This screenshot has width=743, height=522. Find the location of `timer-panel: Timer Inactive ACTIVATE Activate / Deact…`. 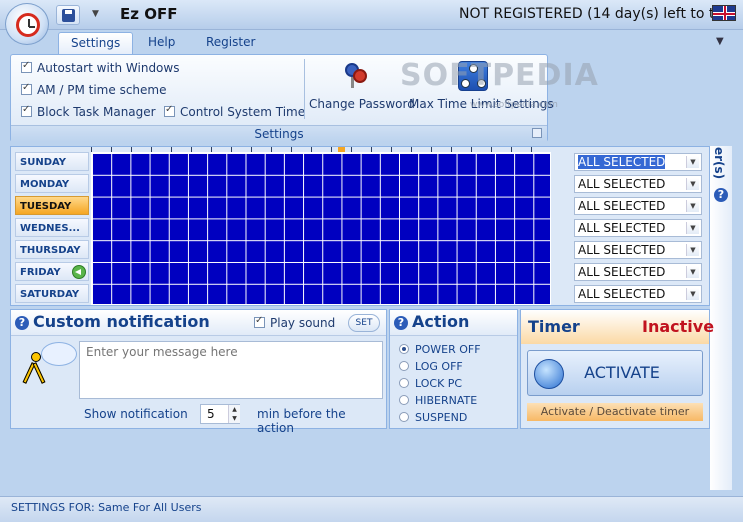

timer-panel: Timer Inactive ACTIVATE Activate / Deact… is located at coordinates (617, 369).